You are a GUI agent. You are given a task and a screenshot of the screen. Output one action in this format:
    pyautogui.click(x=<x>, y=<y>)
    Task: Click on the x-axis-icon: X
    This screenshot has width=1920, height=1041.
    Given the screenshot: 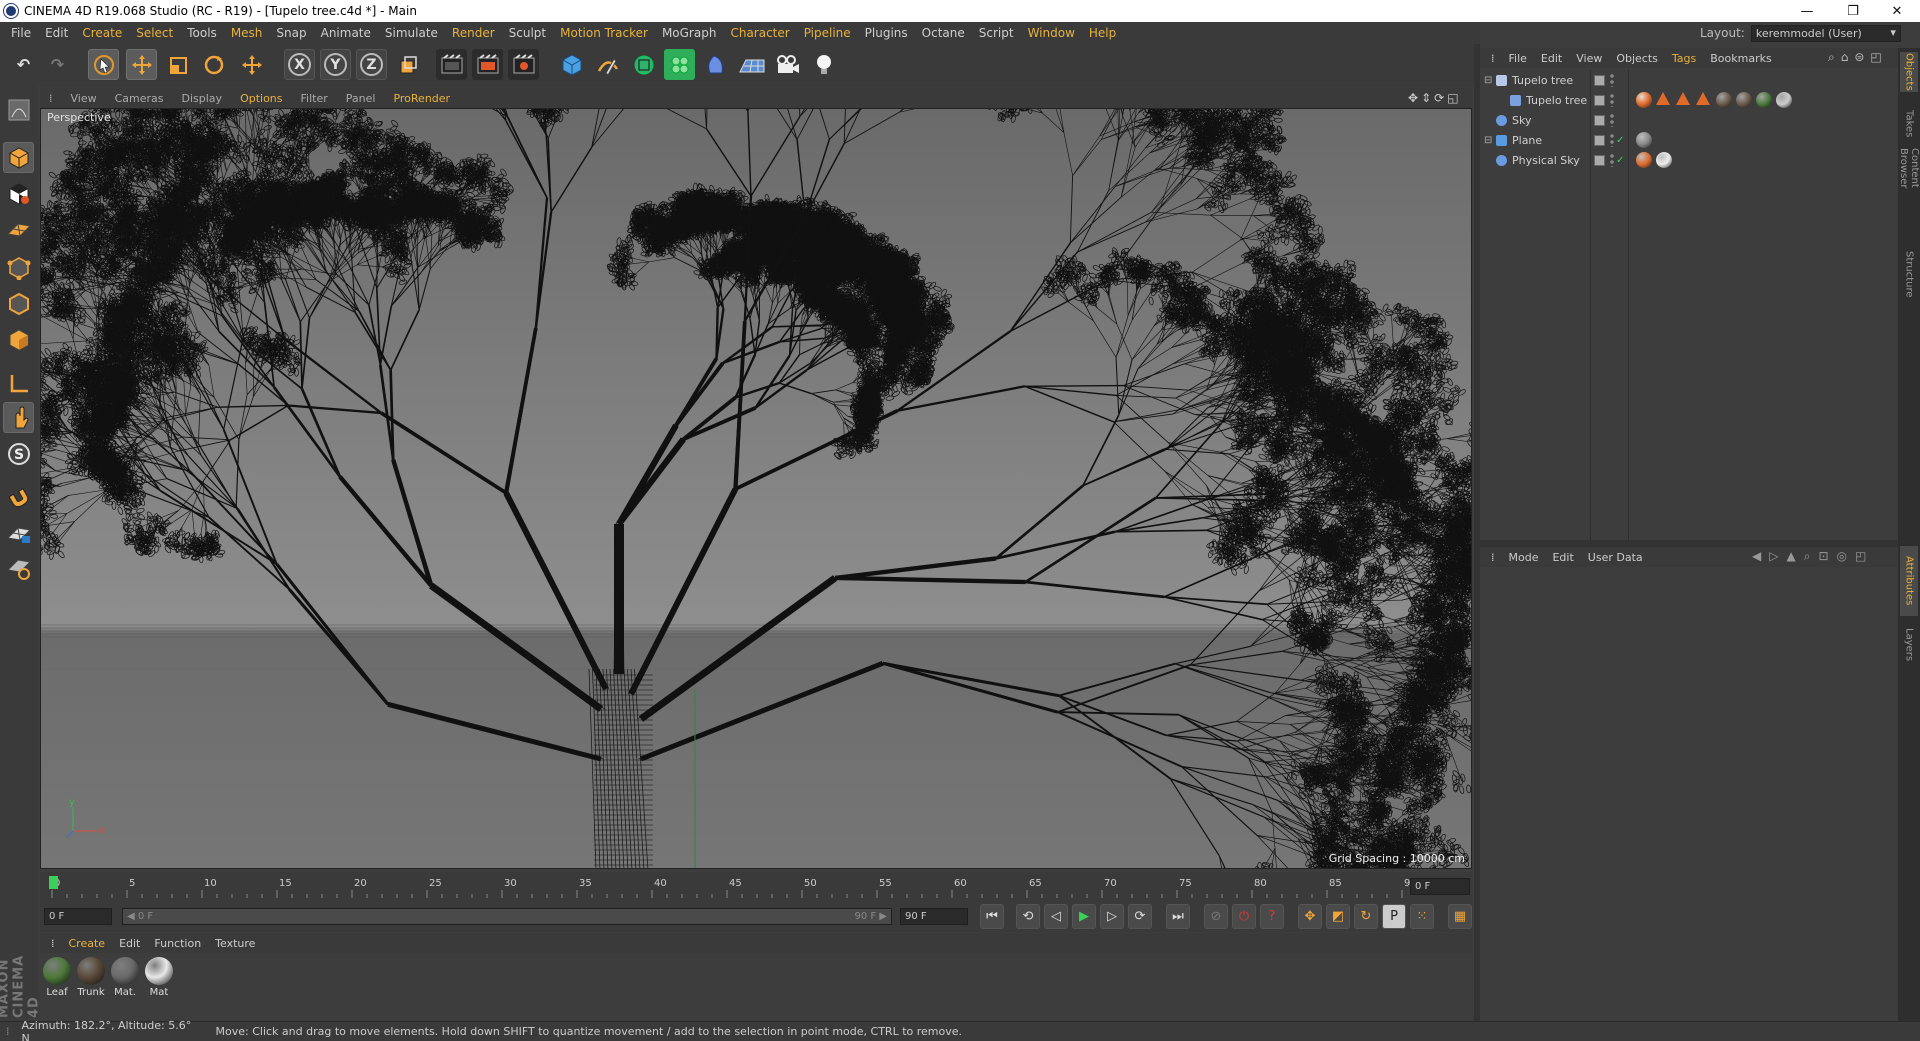 What is the action you would take?
    pyautogui.click(x=299, y=64)
    